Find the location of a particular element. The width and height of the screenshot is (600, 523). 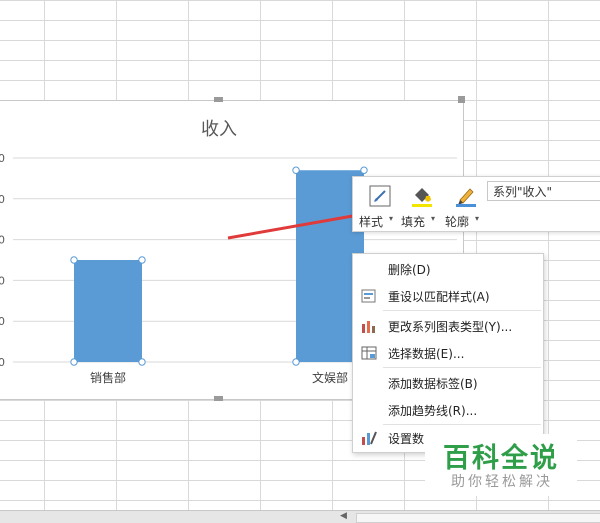

change-chart-type-icon is located at coordinates (368, 327).